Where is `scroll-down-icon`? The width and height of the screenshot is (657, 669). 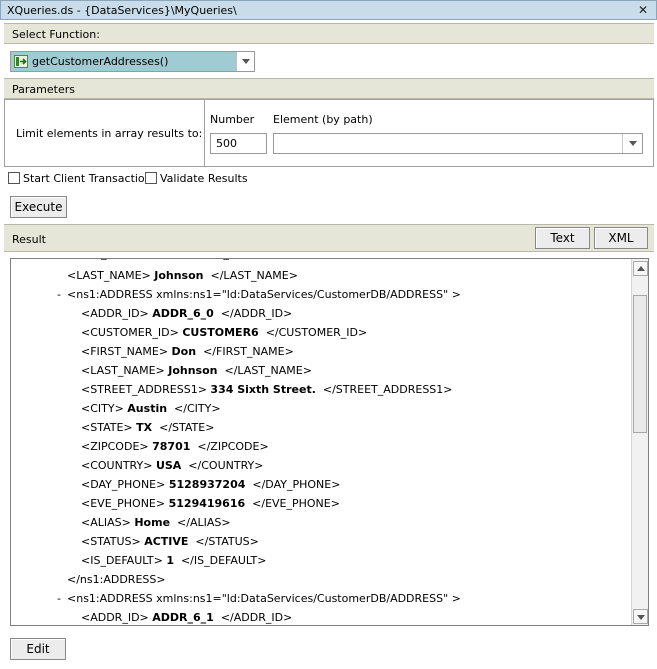
scroll-down-icon is located at coordinates (641, 617).